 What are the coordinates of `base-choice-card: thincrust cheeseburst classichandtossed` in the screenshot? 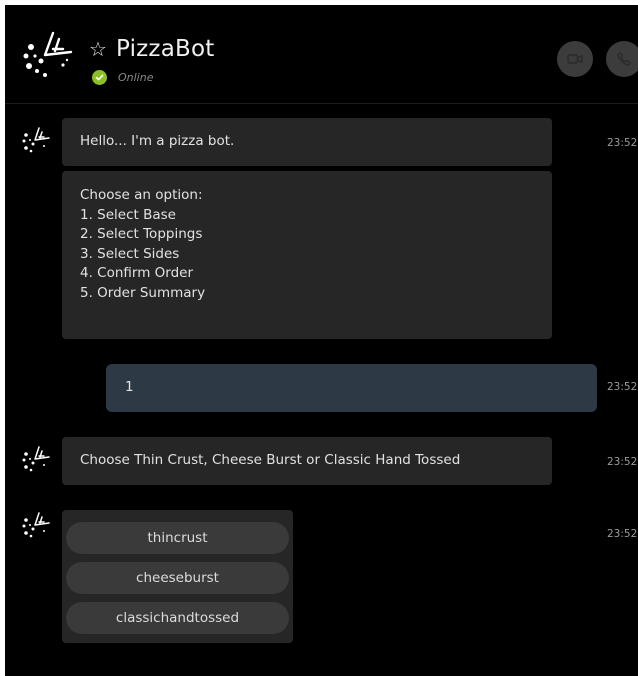 It's located at (177, 576).